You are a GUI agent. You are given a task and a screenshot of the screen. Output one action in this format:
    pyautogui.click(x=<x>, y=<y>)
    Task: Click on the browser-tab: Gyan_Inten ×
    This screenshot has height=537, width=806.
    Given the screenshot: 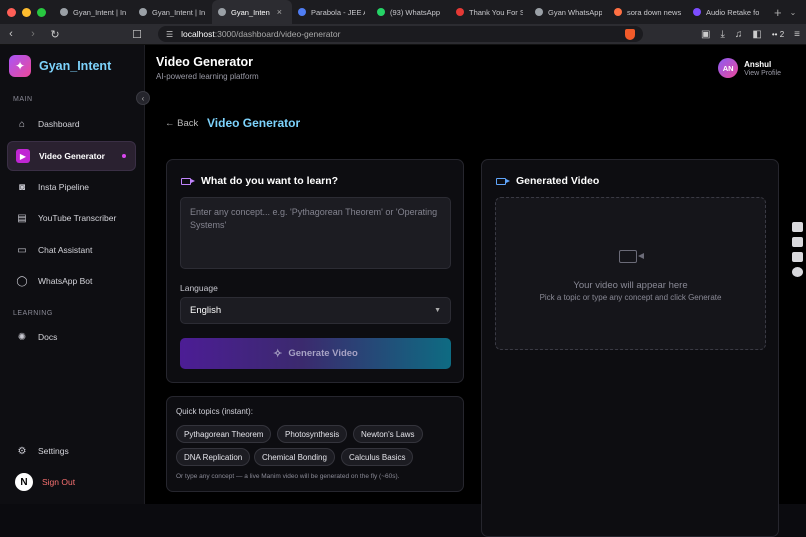 What is the action you would take?
    pyautogui.click(x=252, y=12)
    